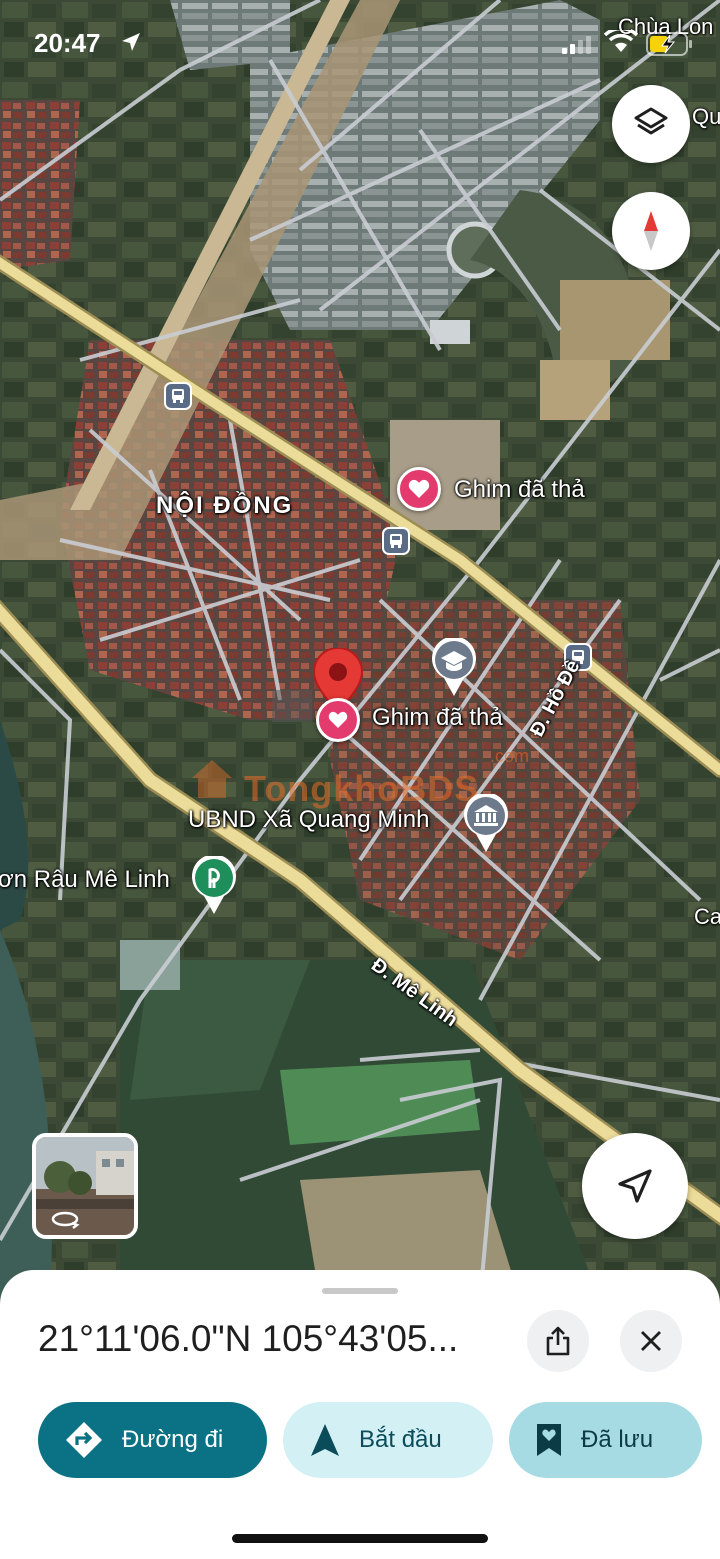 Image resolution: width=720 pixels, height=1559 pixels. Describe the element at coordinates (621, 41) in the screenshot. I see `wifi-icon` at that location.